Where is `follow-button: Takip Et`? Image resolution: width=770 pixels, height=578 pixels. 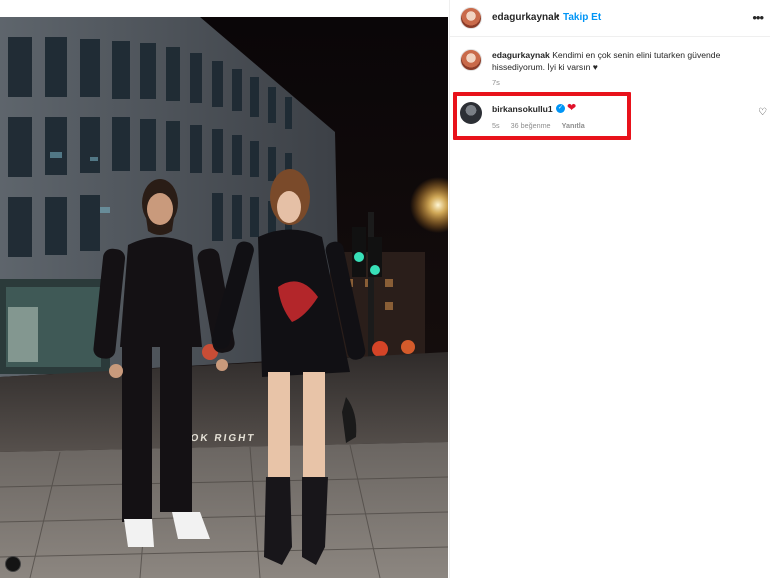 follow-button: Takip Et is located at coordinates (582, 17).